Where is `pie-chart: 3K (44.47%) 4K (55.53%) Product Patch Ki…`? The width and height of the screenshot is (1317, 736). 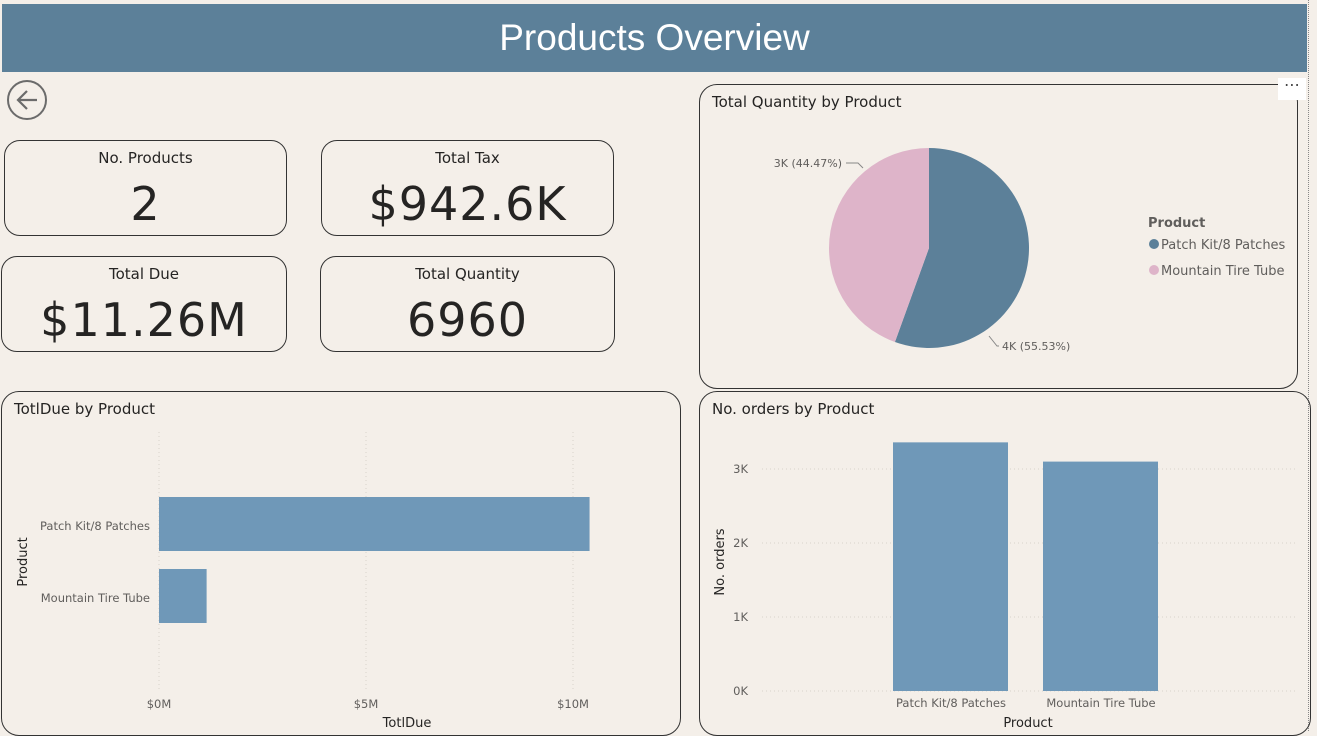 pie-chart: 3K (44.47%) 4K (55.53%) Product Patch Ki… is located at coordinates (1030, 250).